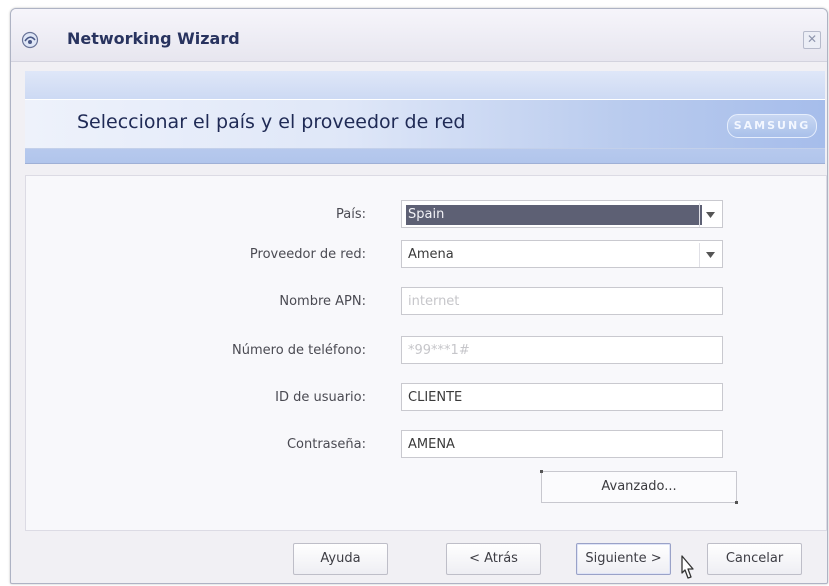  Describe the element at coordinates (562, 254) in the screenshot. I see `provider-select: Amena` at that location.